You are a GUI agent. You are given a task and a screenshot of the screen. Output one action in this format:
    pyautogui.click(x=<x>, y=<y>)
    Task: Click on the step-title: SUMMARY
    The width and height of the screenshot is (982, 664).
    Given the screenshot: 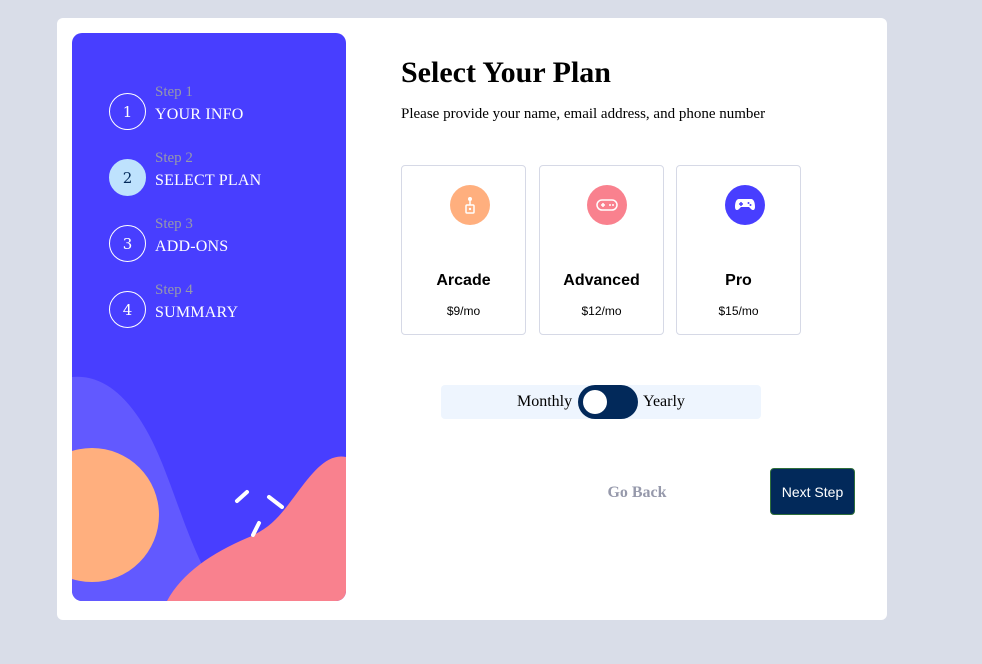 What is the action you would take?
    pyautogui.click(x=197, y=312)
    